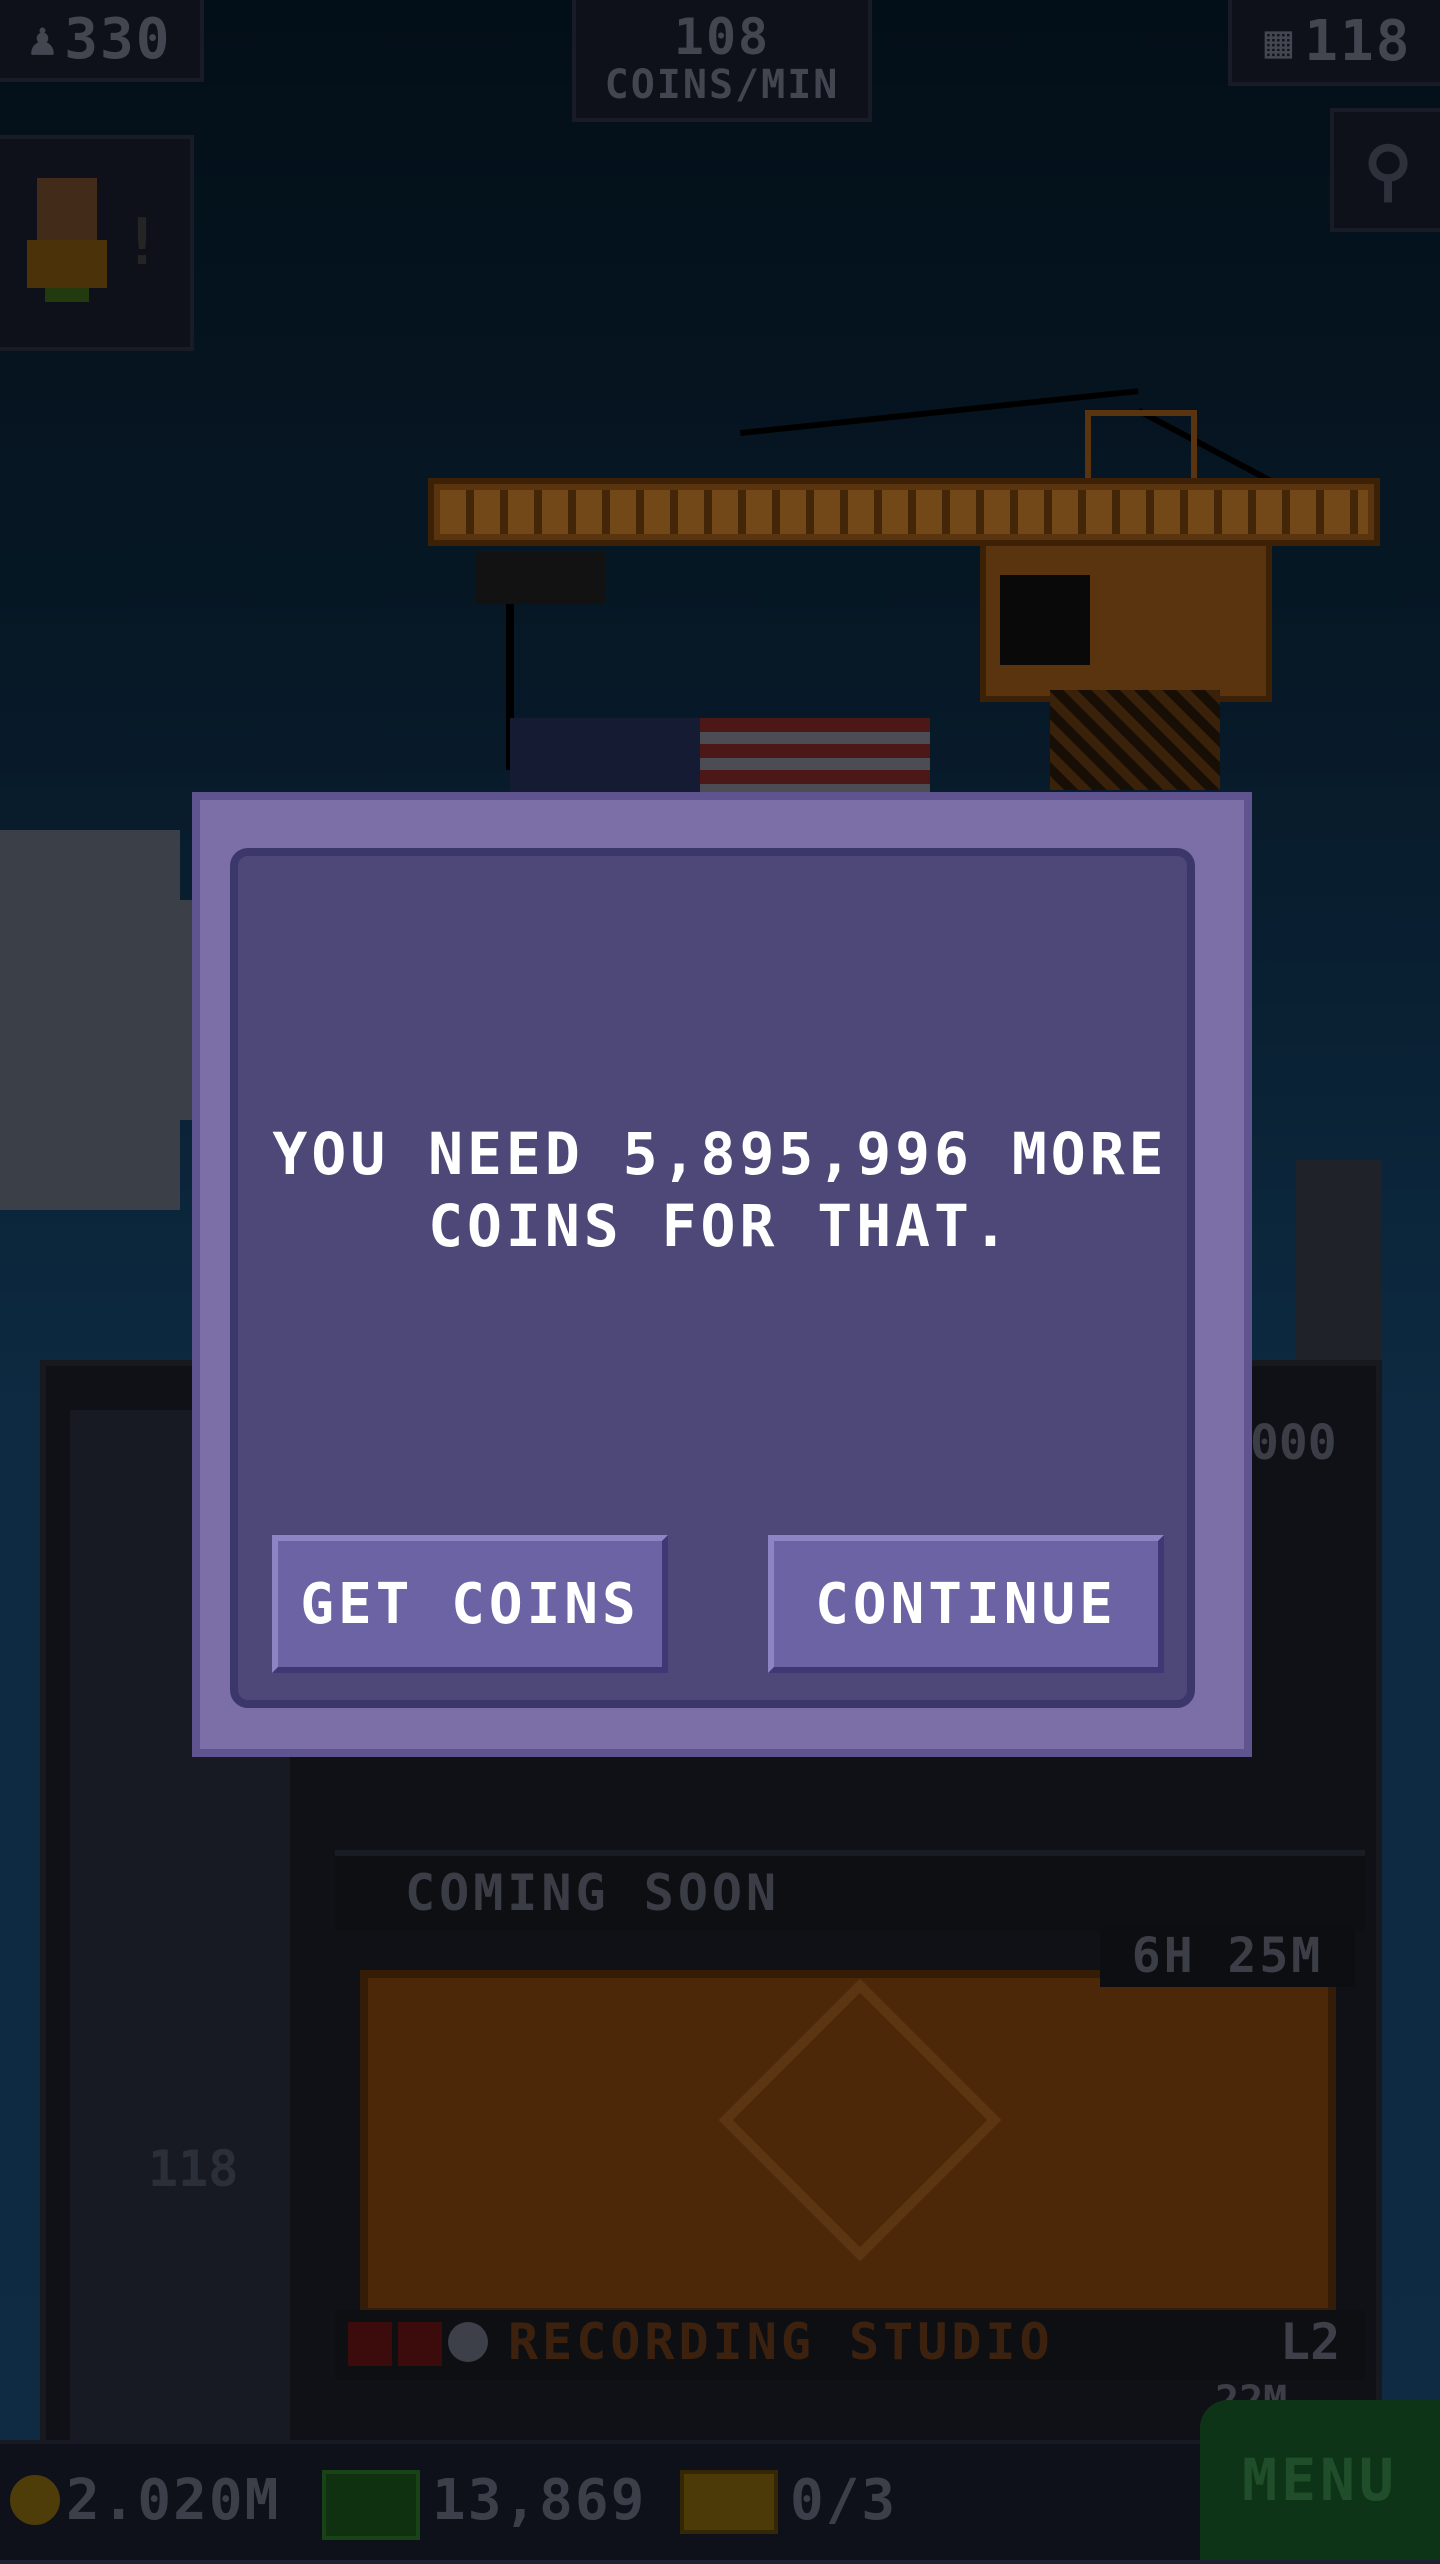 Image resolution: width=1440 pixels, height=2564 pixels. What do you see at coordinates (966, 1604) in the screenshot?
I see `continue-button: CONTINUE` at bounding box center [966, 1604].